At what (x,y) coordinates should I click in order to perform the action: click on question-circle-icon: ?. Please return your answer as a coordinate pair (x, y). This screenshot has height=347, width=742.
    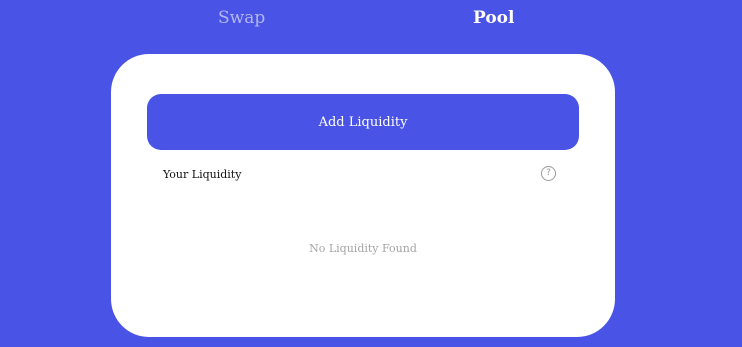
    Looking at the image, I should click on (548, 173).